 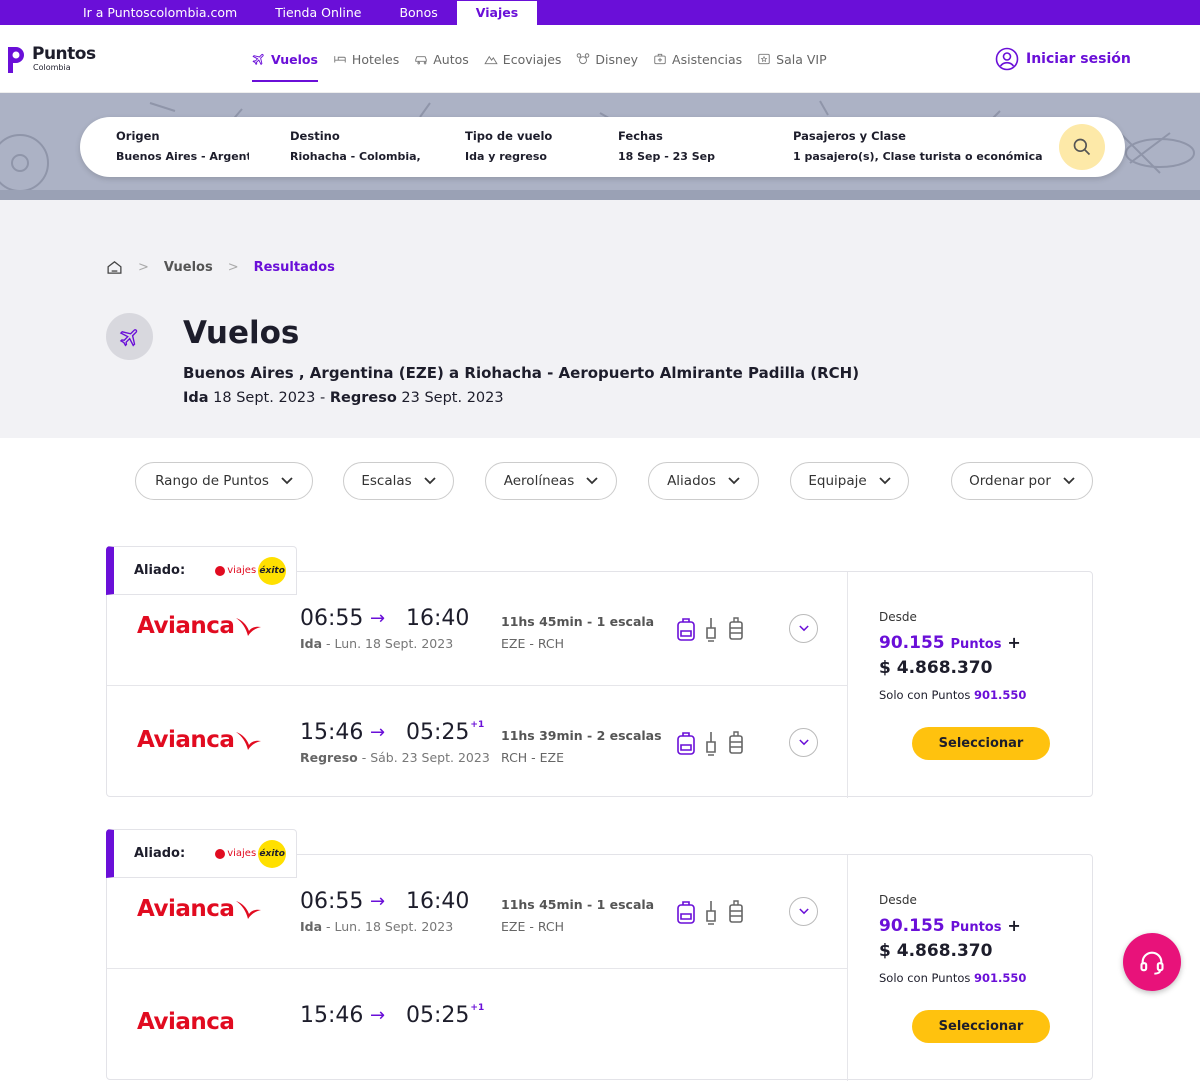 What do you see at coordinates (421, 60) in the screenshot?
I see `car-icon` at bounding box center [421, 60].